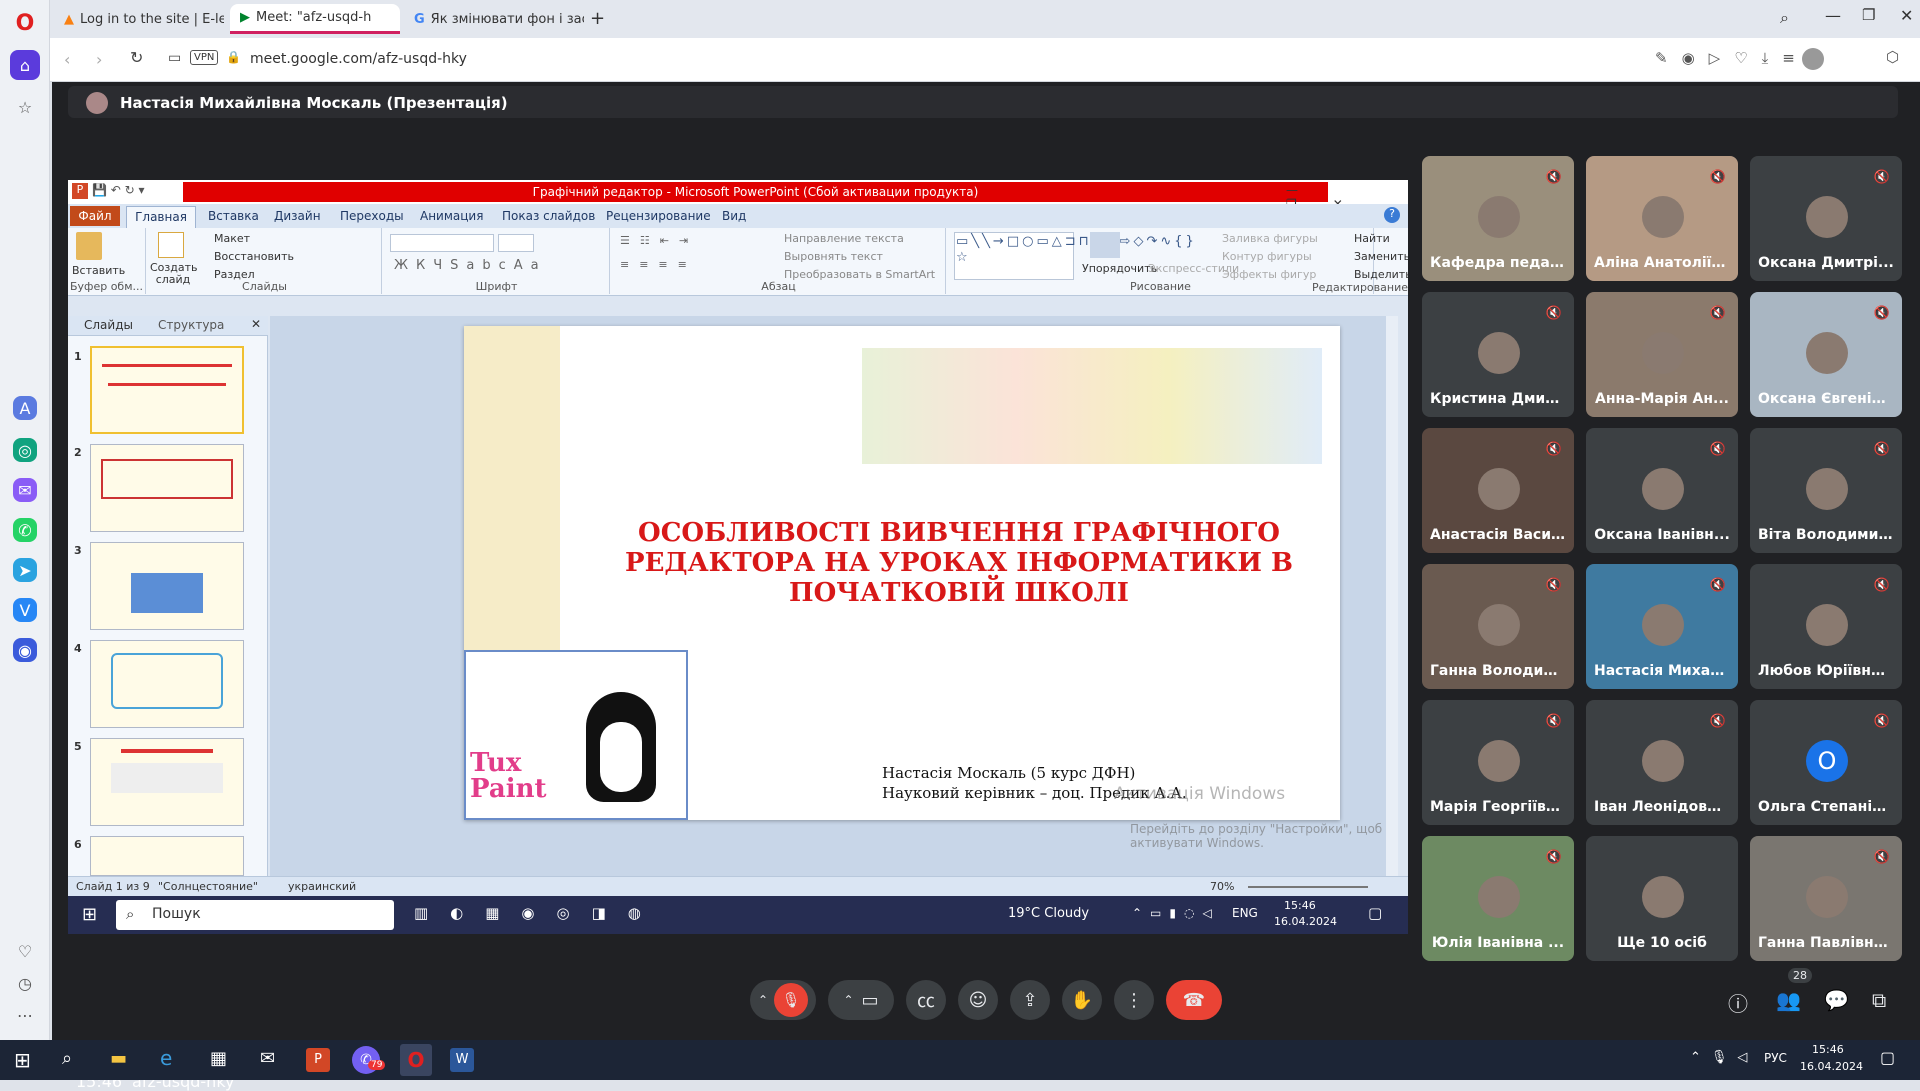 The height and width of the screenshot is (1091, 1920). Describe the element at coordinates (1392, 215) in the screenshot. I see `help-icon: ?` at that location.